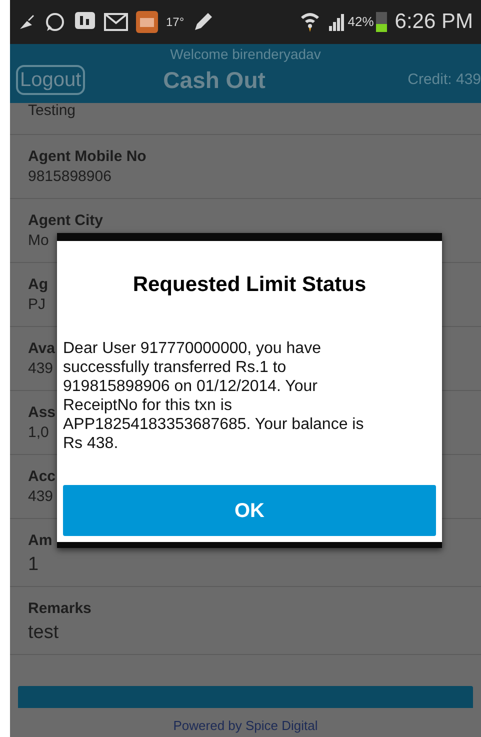 This screenshot has height=737, width=481. What do you see at coordinates (175, 22) in the screenshot?
I see `temperature-text: 17°` at bounding box center [175, 22].